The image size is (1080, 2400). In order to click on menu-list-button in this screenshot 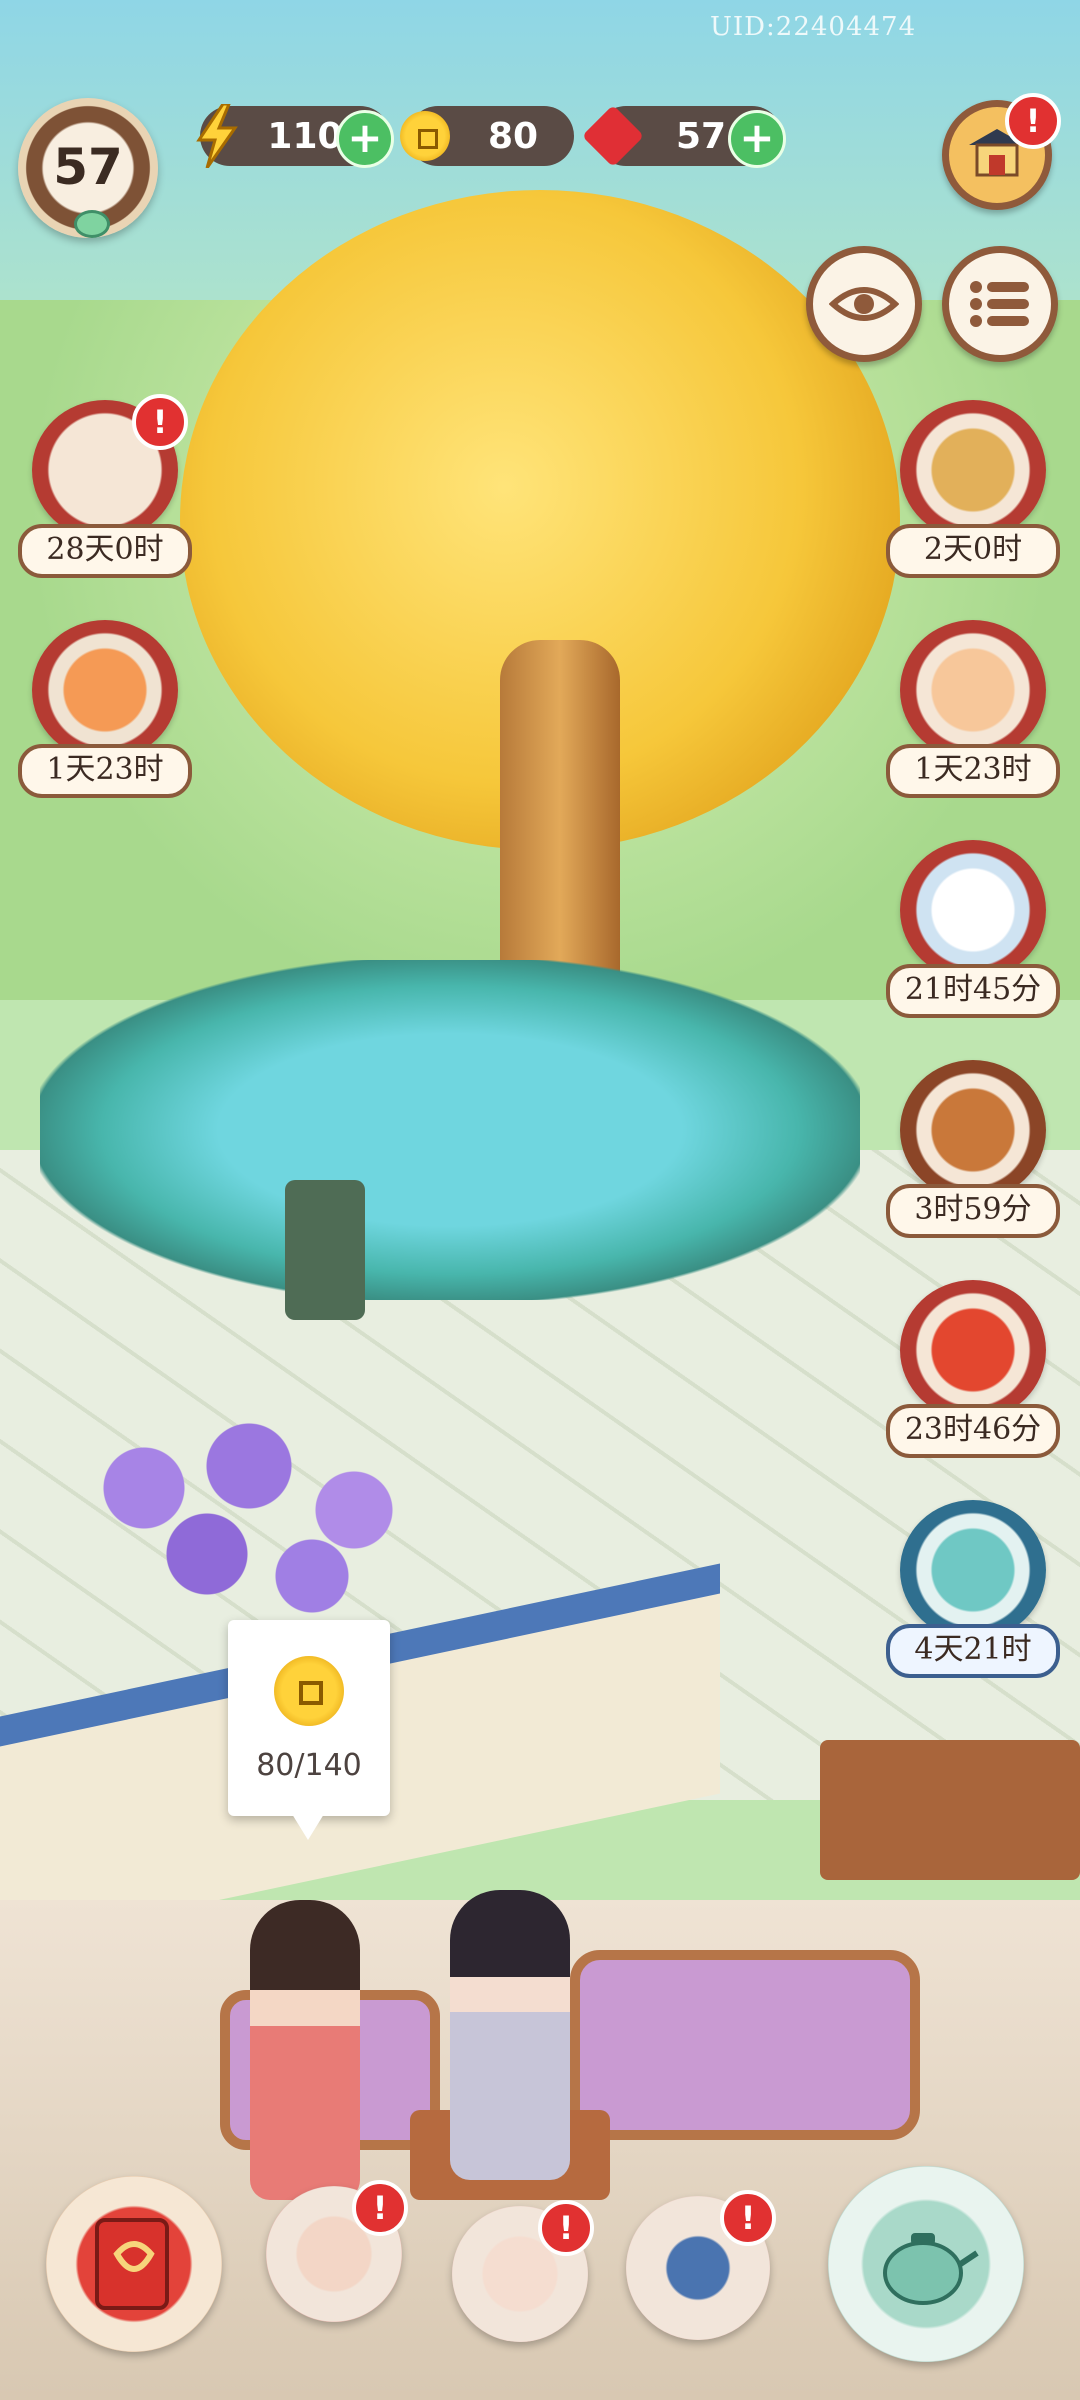, I will do `click(1000, 304)`.